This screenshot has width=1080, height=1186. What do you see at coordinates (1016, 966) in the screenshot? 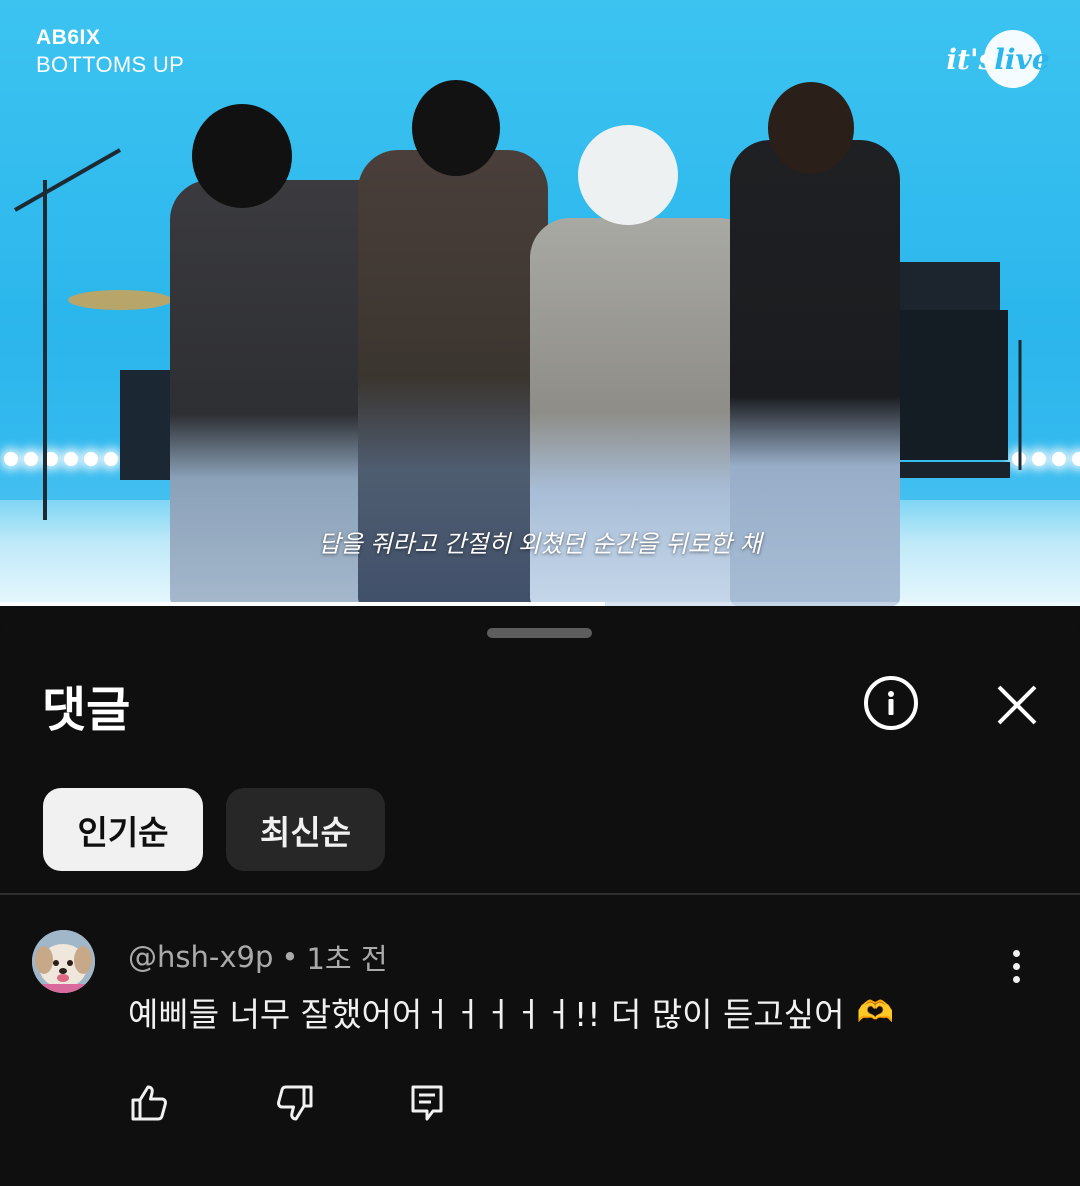
I see `more-vert-icon` at bounding box center [1016, 966].